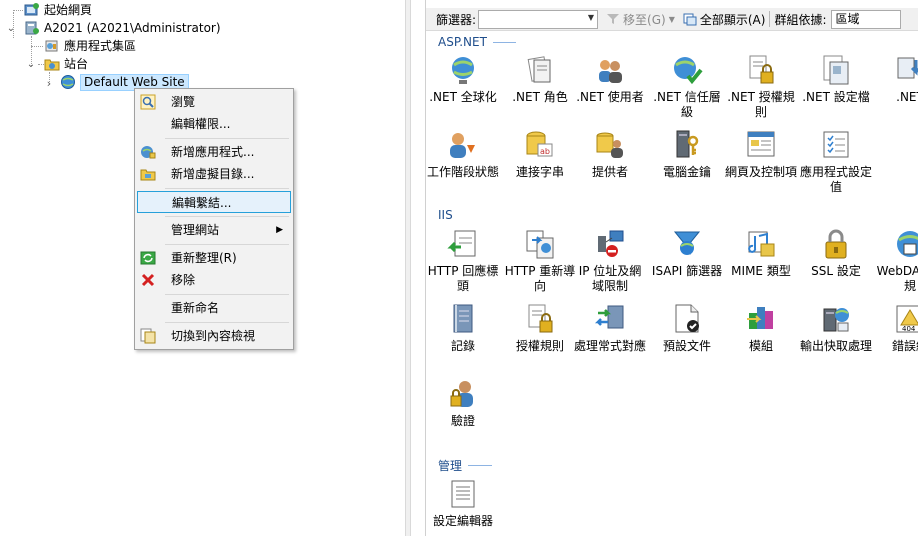 The width and height of the screenshot is (918, 536). What do you see at coordinates (540, 261) in the screenshot?
I see `feature-http-redirect: HTTP 重新導向` at bounding box center [540, 261].